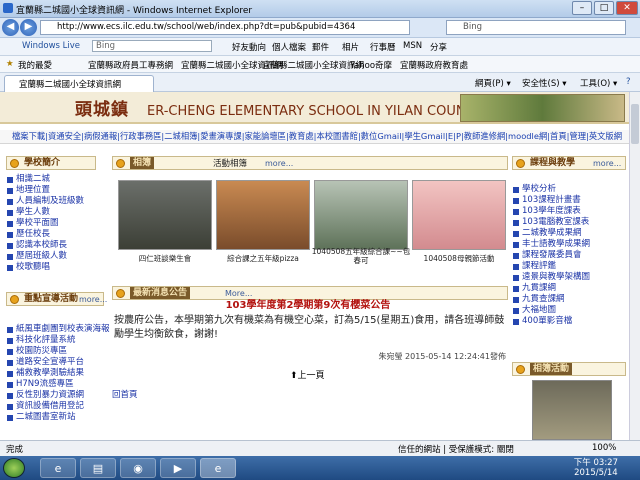  What do you see at coordinates (569, 288) in the screenshot?
I see `list-item: 九貫課綱` at bounding box center [569, 288].